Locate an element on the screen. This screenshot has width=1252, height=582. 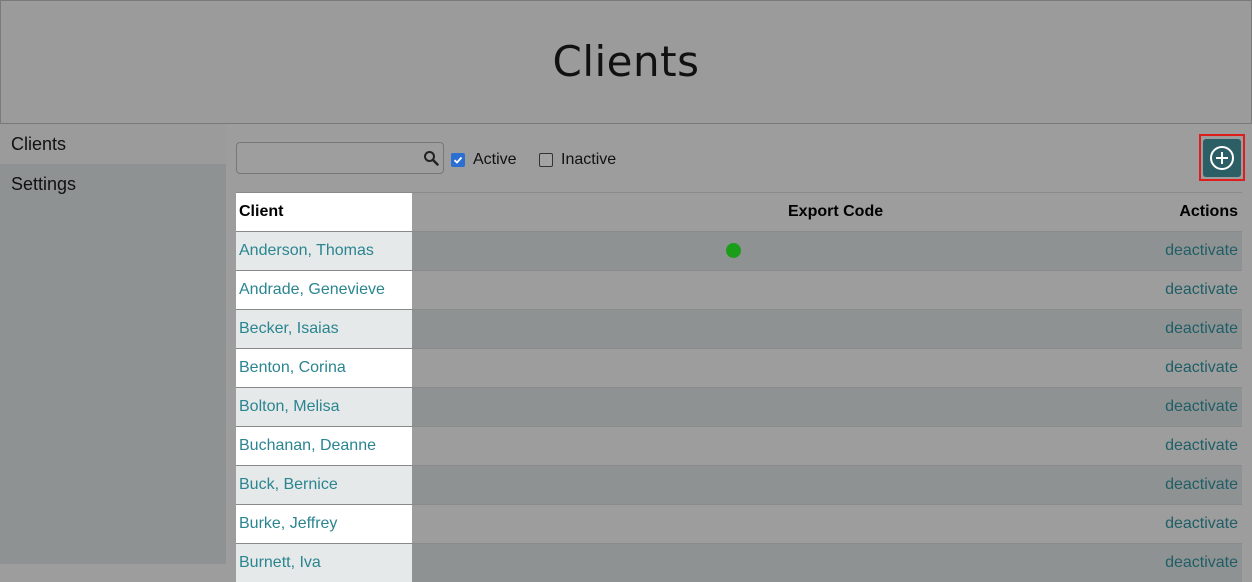
inactive-label: Inactive is located at coordinates (589, 159).